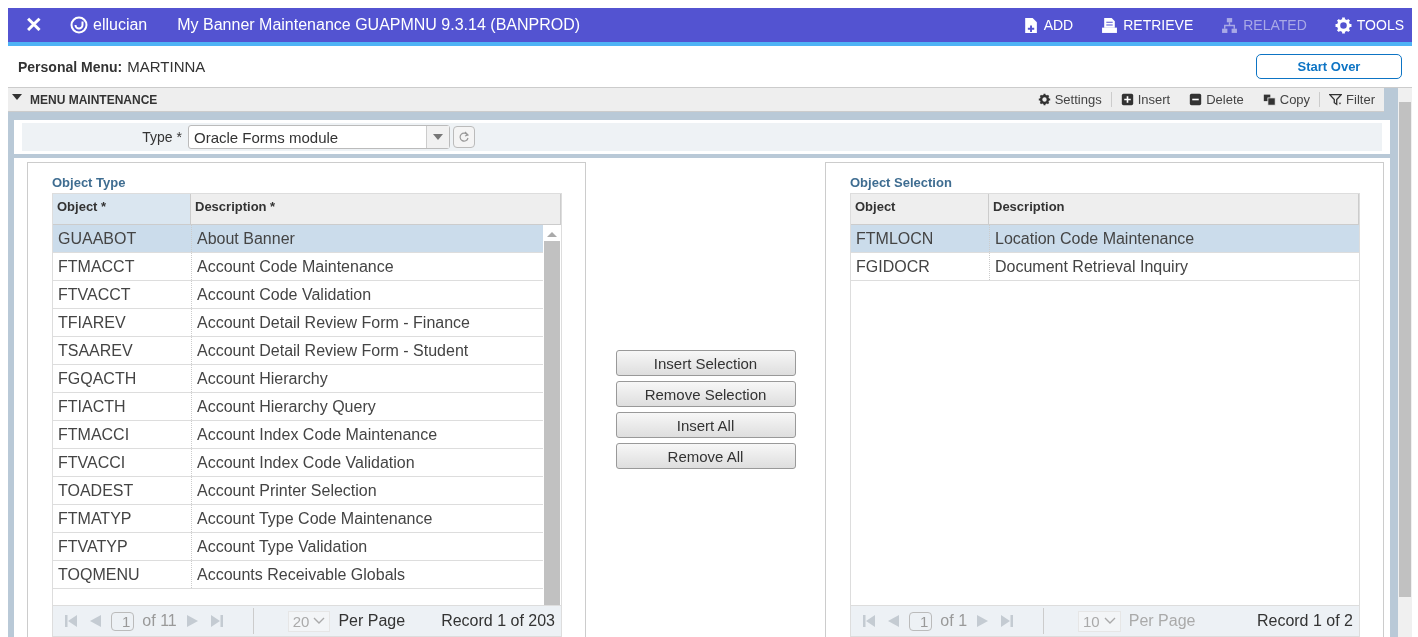  What do you see at coordinates (954, 621) in the screenshot?
I see `page-count: of 1` at bounding box center [954, 621].